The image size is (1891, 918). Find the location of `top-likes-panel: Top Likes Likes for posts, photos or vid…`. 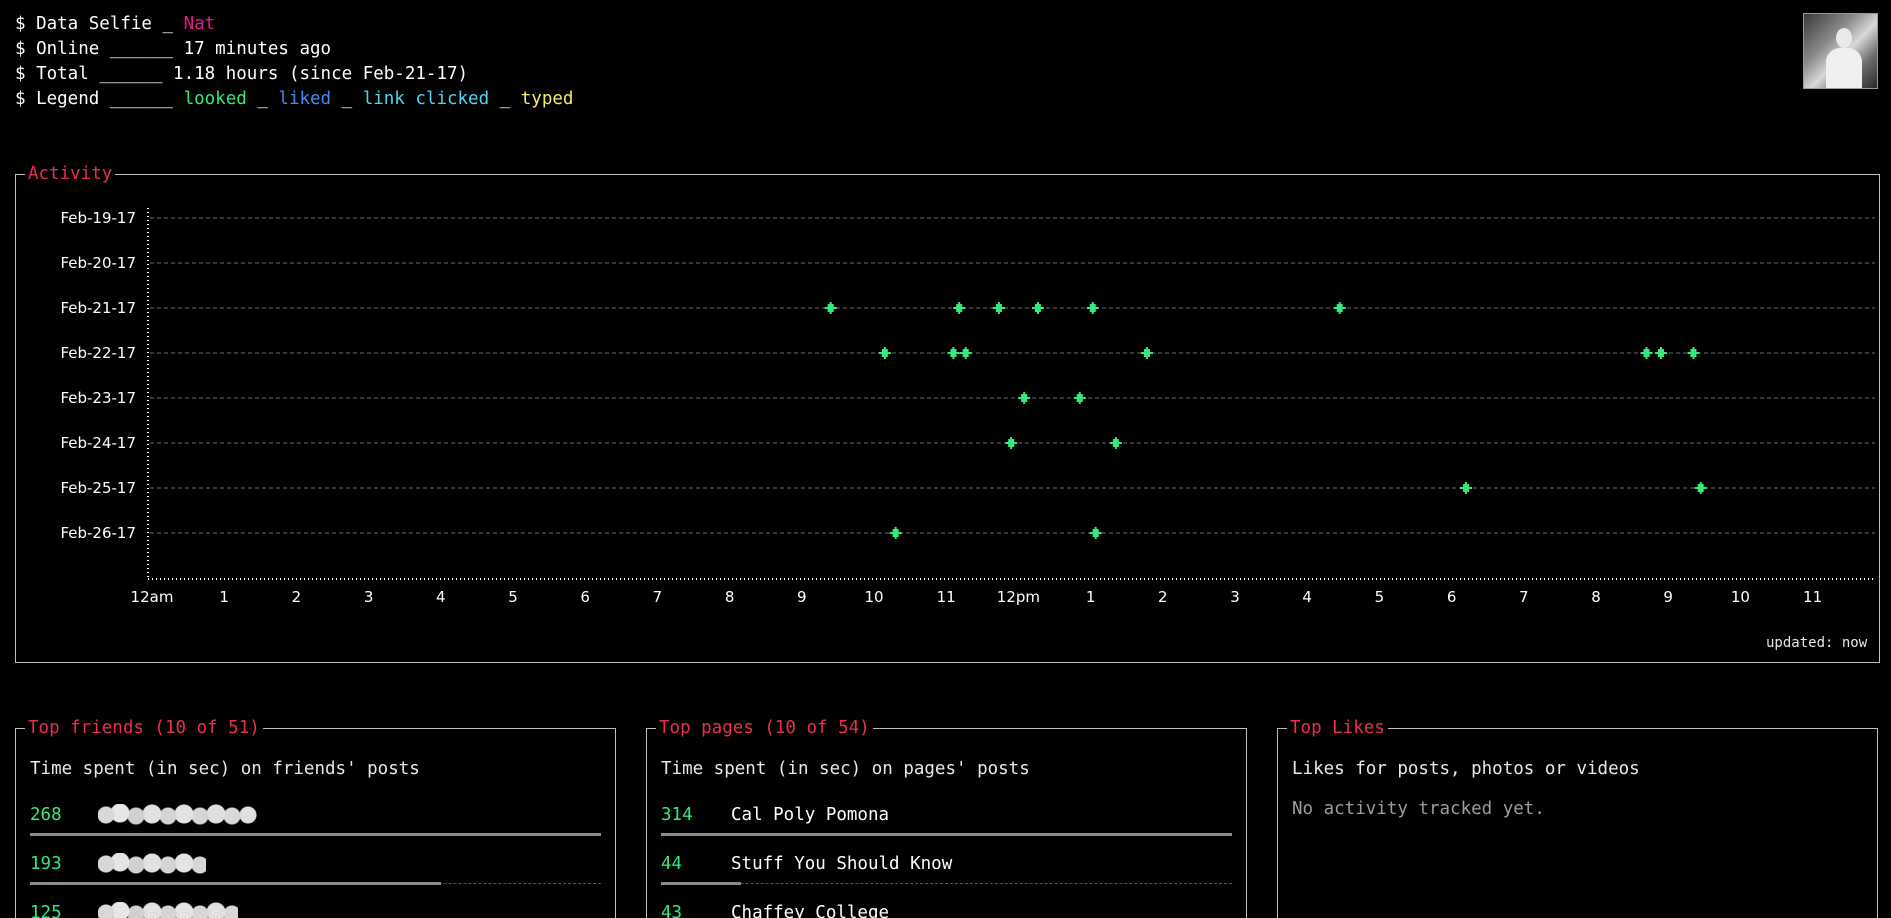

top-likes-panel: Top Likes Likes for posts, photos or vid… is located at coordinates (1577, 818).